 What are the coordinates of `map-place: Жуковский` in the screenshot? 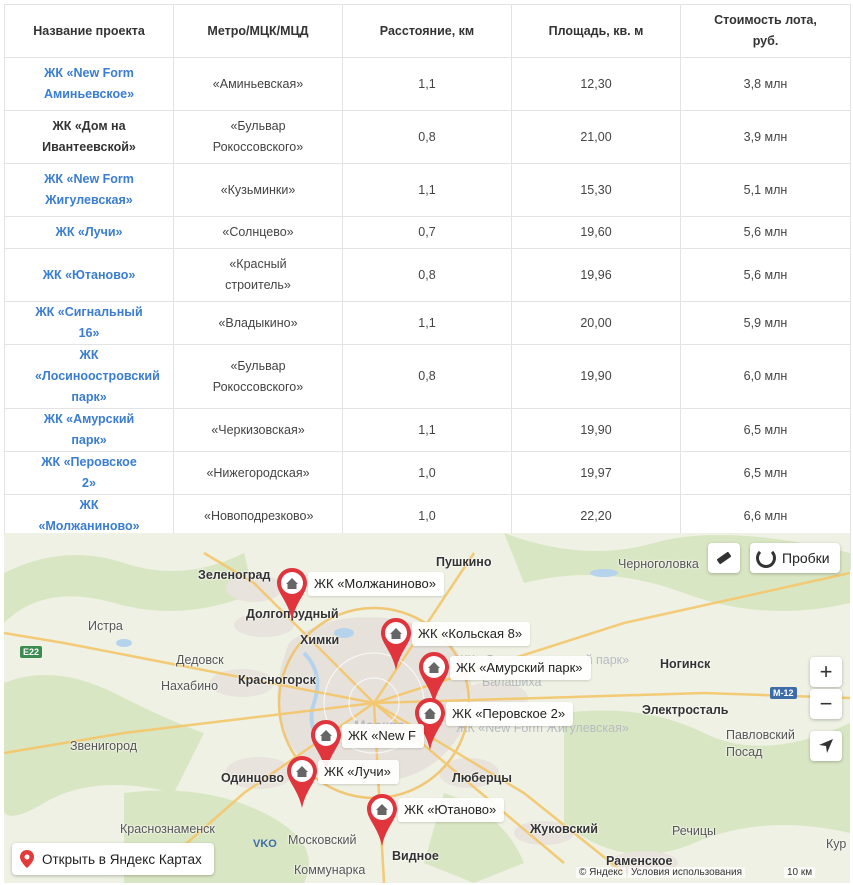 It's located at (564, 829).